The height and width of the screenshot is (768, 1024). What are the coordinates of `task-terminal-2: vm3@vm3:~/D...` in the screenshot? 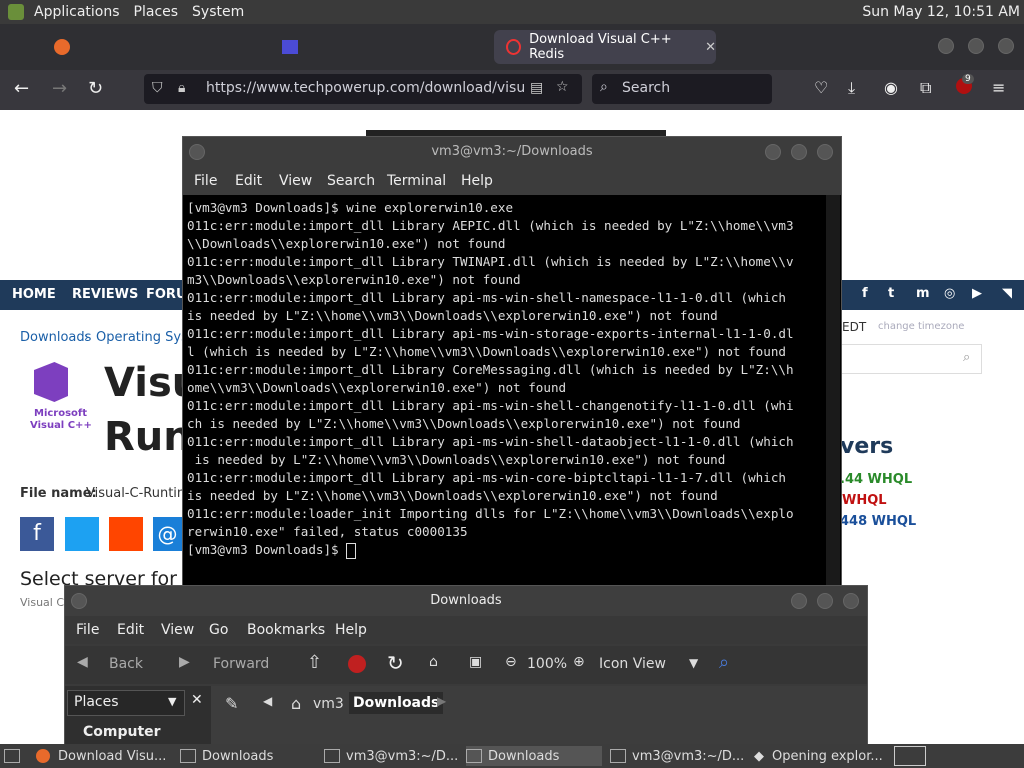 It's located at (678, 756).